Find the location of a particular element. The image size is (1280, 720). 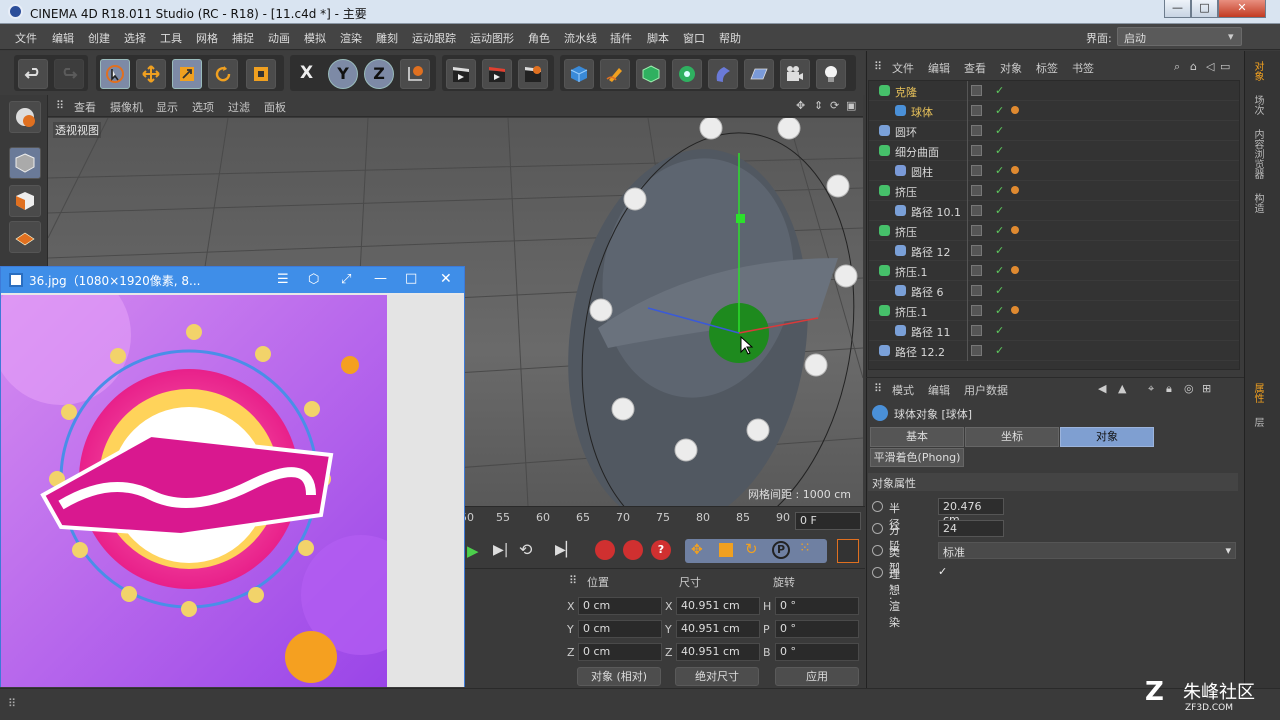

menu-render: 渲染 is located at coordinates (351, 38).